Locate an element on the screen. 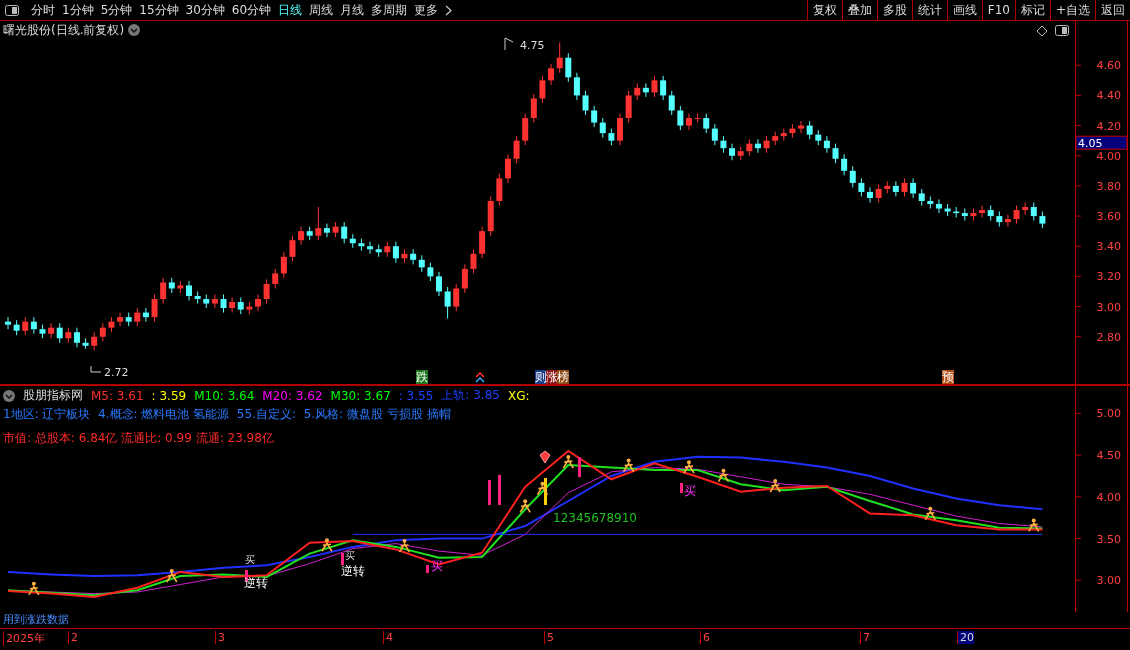 This screenshot has width=1130, height=650. period-tab: 更多 is located at coordinates (426, 10).